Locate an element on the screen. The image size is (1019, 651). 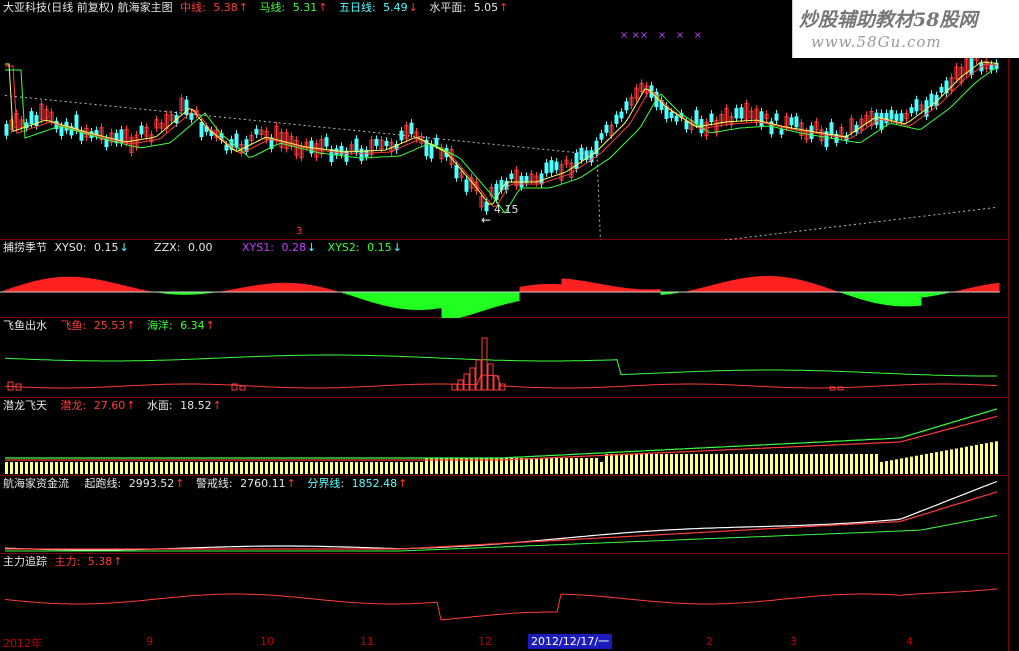
panel-zhuli: 主力追踪 主力: 5.38↑ is located at coordinates (504, 593).